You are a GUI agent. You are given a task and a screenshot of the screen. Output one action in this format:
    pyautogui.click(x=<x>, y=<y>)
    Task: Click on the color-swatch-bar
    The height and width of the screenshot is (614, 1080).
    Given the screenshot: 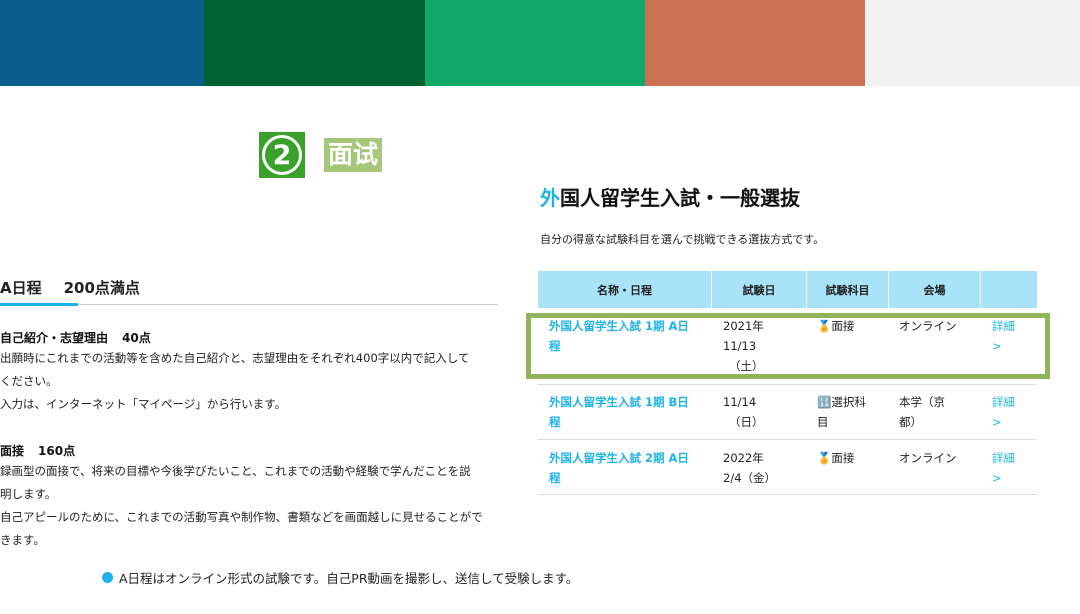 What is the action you would take?
    pyautogui.click(x=540, y=43)
    